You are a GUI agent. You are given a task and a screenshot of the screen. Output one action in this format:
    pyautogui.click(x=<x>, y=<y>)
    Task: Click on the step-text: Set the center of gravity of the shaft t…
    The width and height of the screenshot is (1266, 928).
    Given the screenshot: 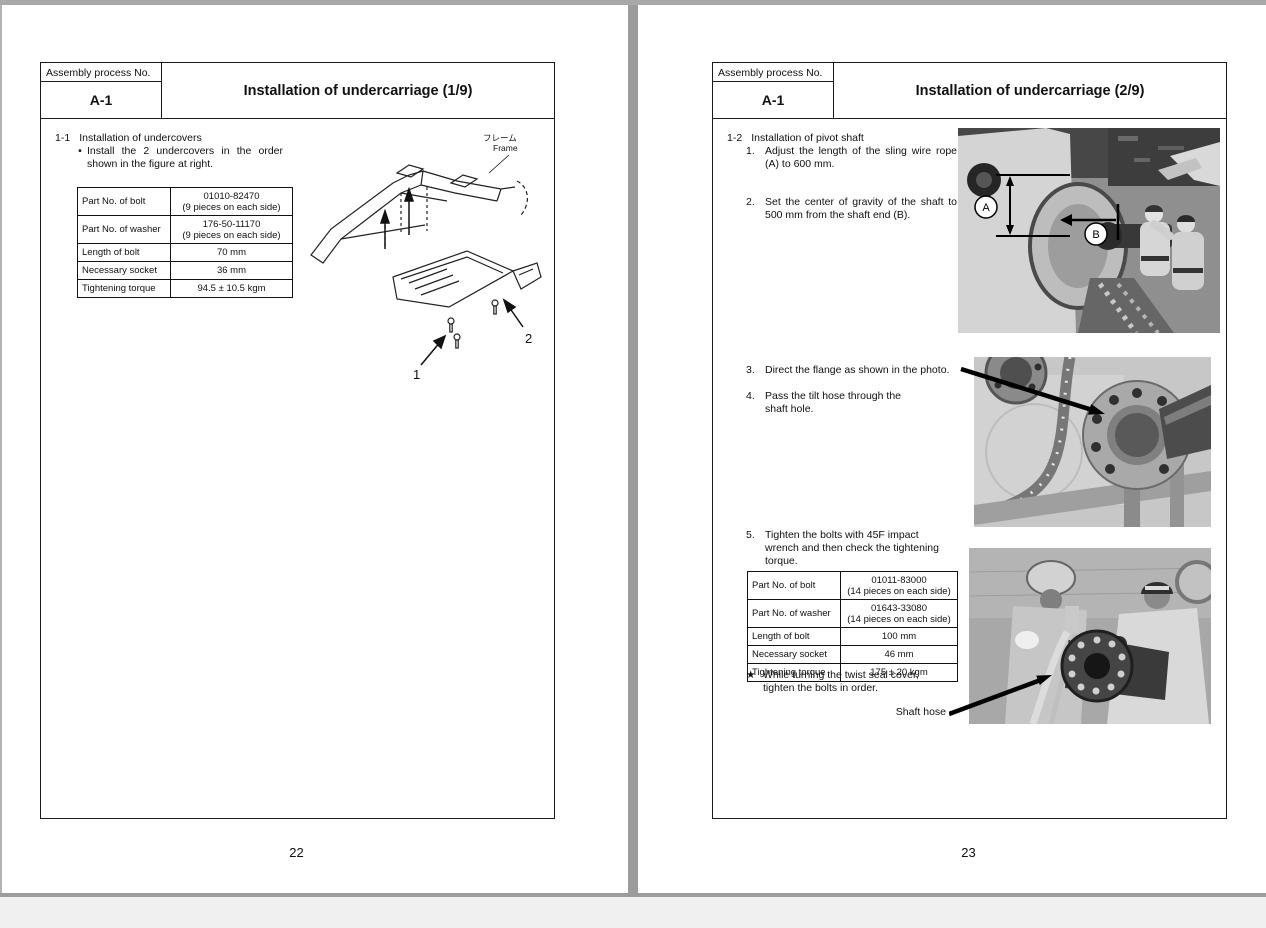 What is the action you would take?
    pyautogui.click(x=861, y=208)
    